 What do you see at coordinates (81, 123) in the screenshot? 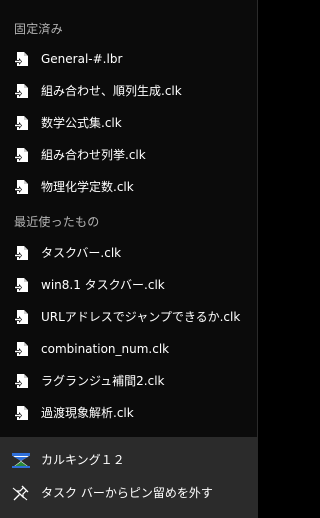
I see `item-label: 数学公式集.clk` at bounding box center [81, 123].